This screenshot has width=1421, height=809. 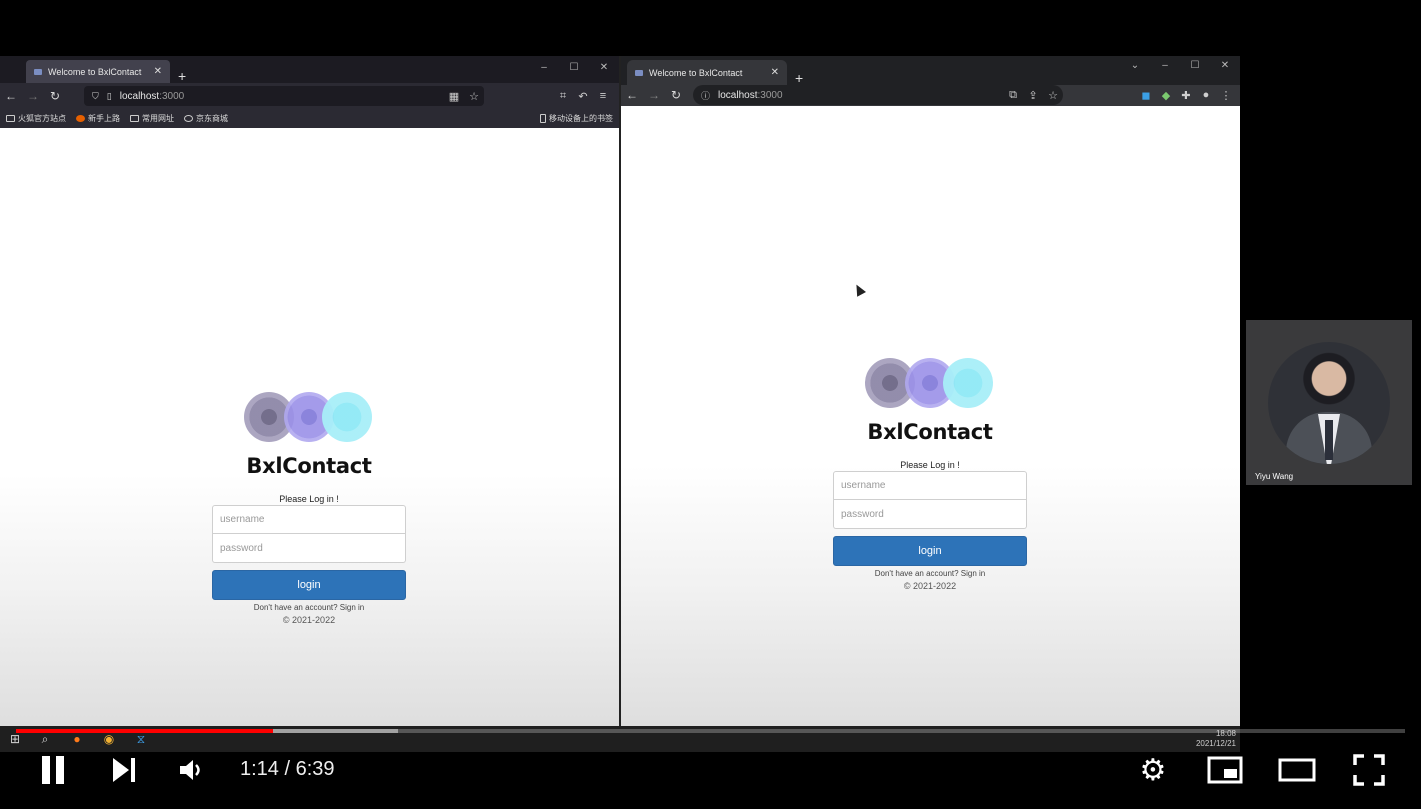 What do you see at coordinates (1329, 440) in the screenshot?
I see `avatar-tie` at bounding box center [1329, 440].